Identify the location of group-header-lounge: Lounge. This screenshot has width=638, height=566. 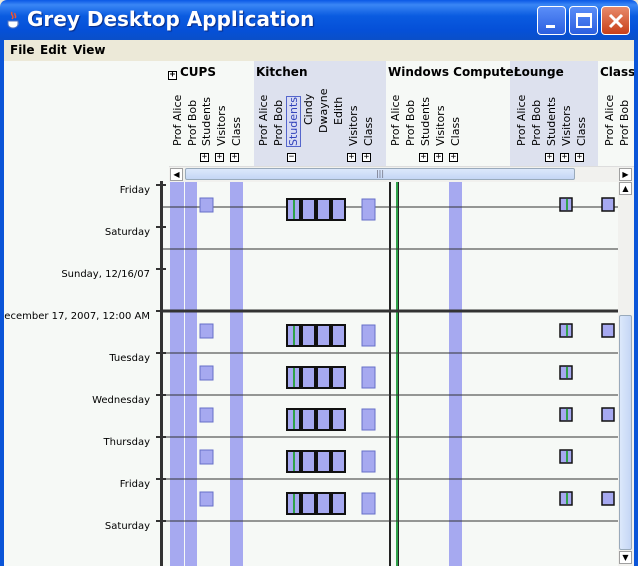
(539, 72).